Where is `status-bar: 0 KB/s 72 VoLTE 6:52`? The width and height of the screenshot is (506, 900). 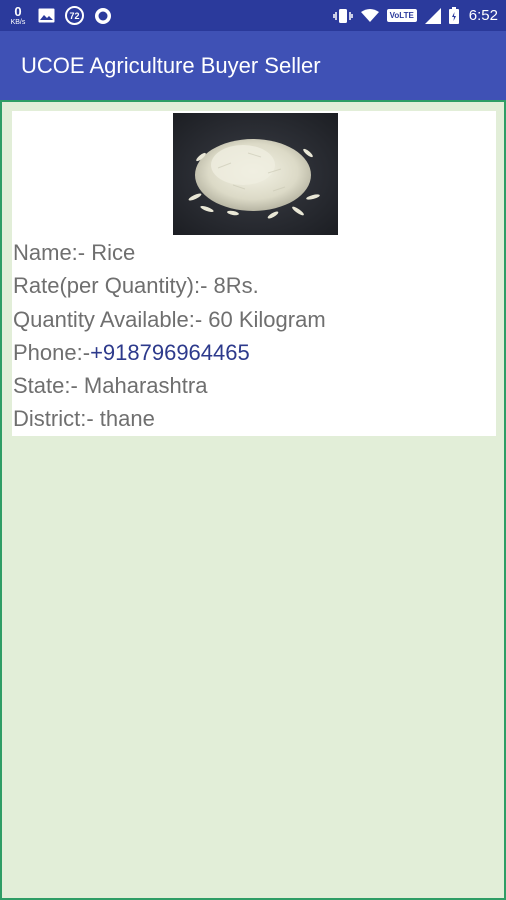 status-bar: 0 KB/s 72 VoLTE 6:52 is located at coordinates (253, 15).